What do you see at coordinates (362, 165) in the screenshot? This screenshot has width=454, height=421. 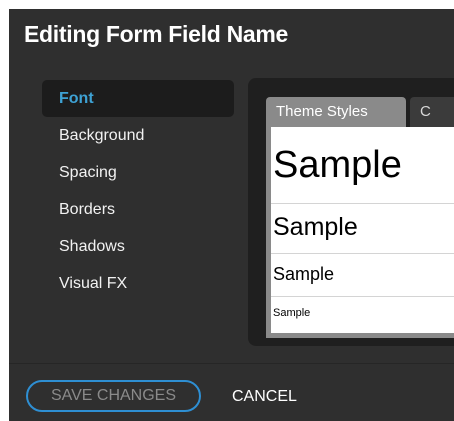 I see `font-sample-large: Sample` at bounding box center [362, 165].